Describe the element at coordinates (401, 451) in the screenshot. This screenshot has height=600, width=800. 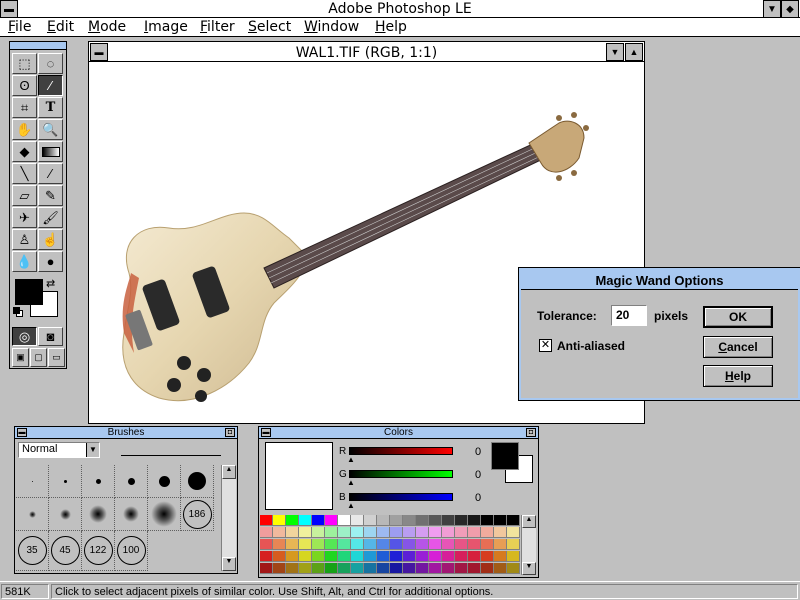
I see `r-slider` at that location.